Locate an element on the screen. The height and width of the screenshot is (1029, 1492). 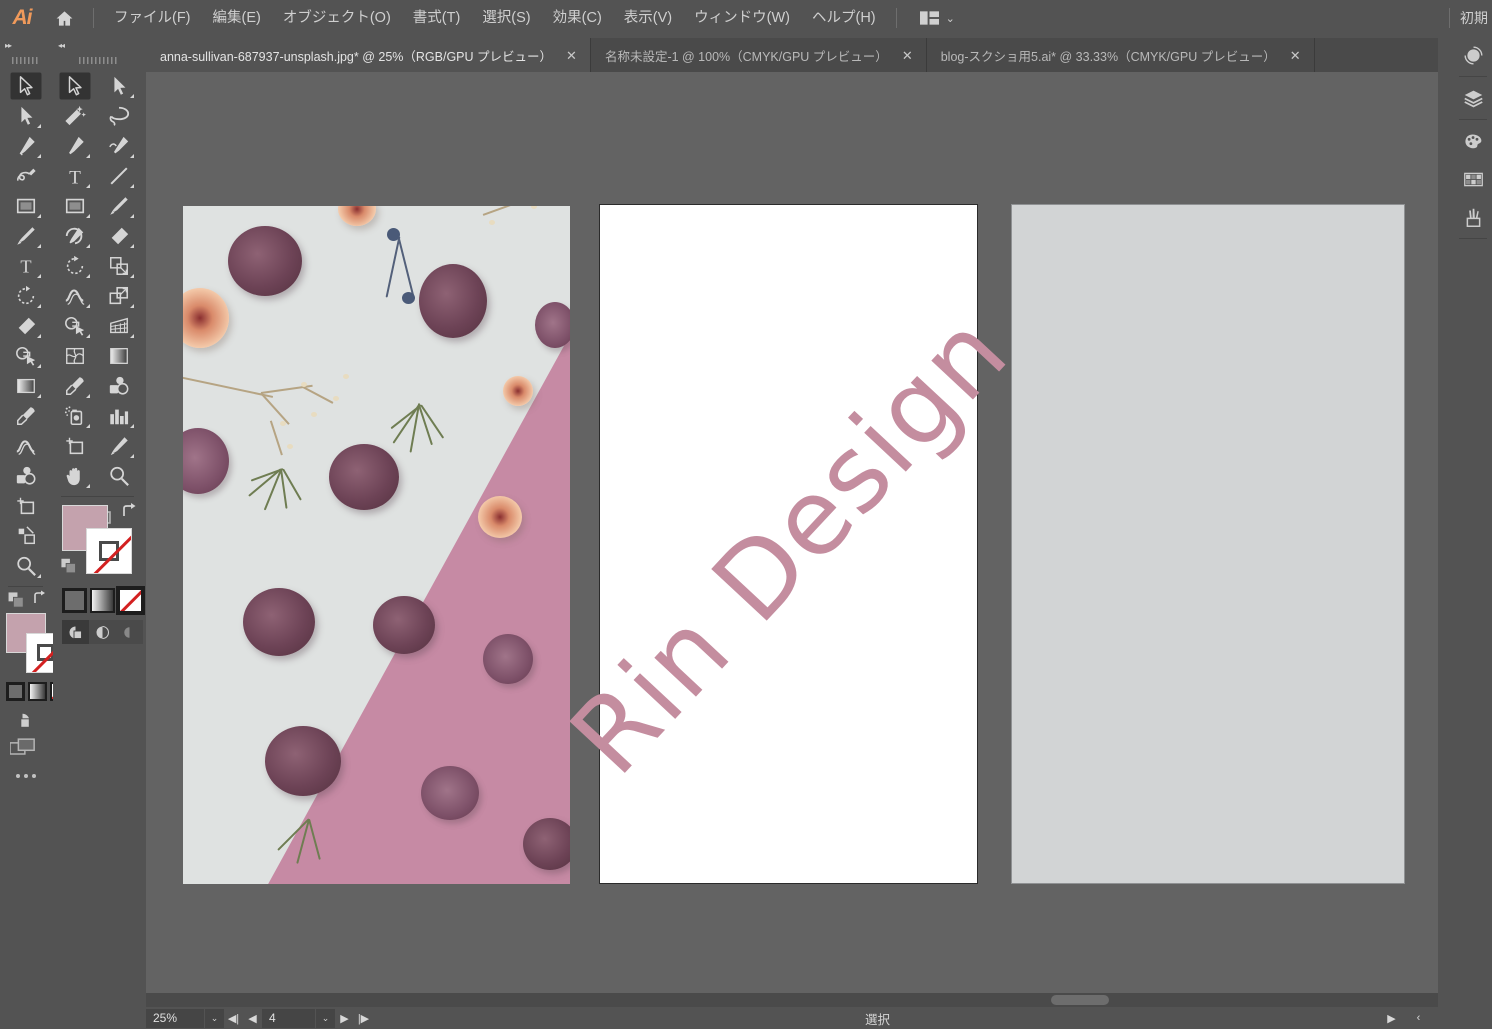
workspace-label: 初期 is located at coordinates (1474, 18).